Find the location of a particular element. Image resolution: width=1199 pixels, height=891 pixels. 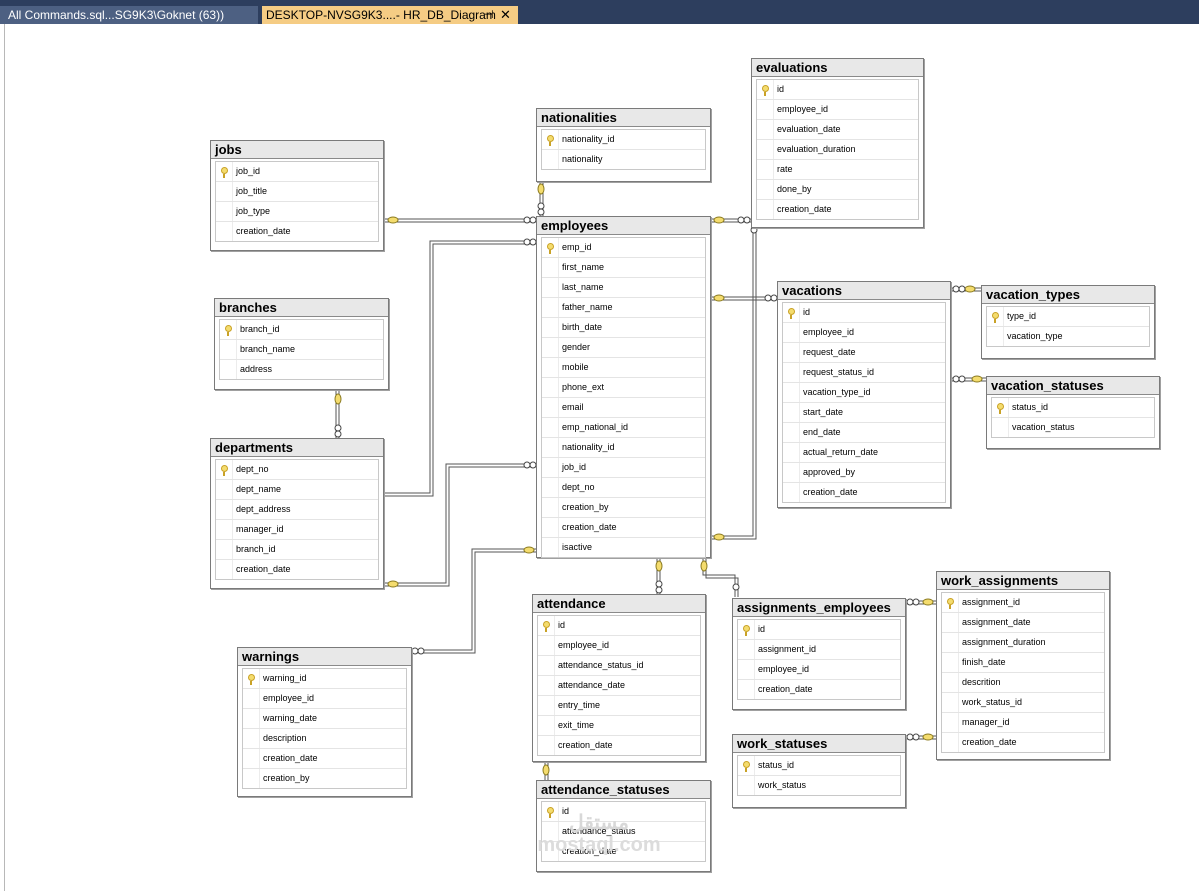

column-row: evaluation_date is located at coordinates (837, 130).